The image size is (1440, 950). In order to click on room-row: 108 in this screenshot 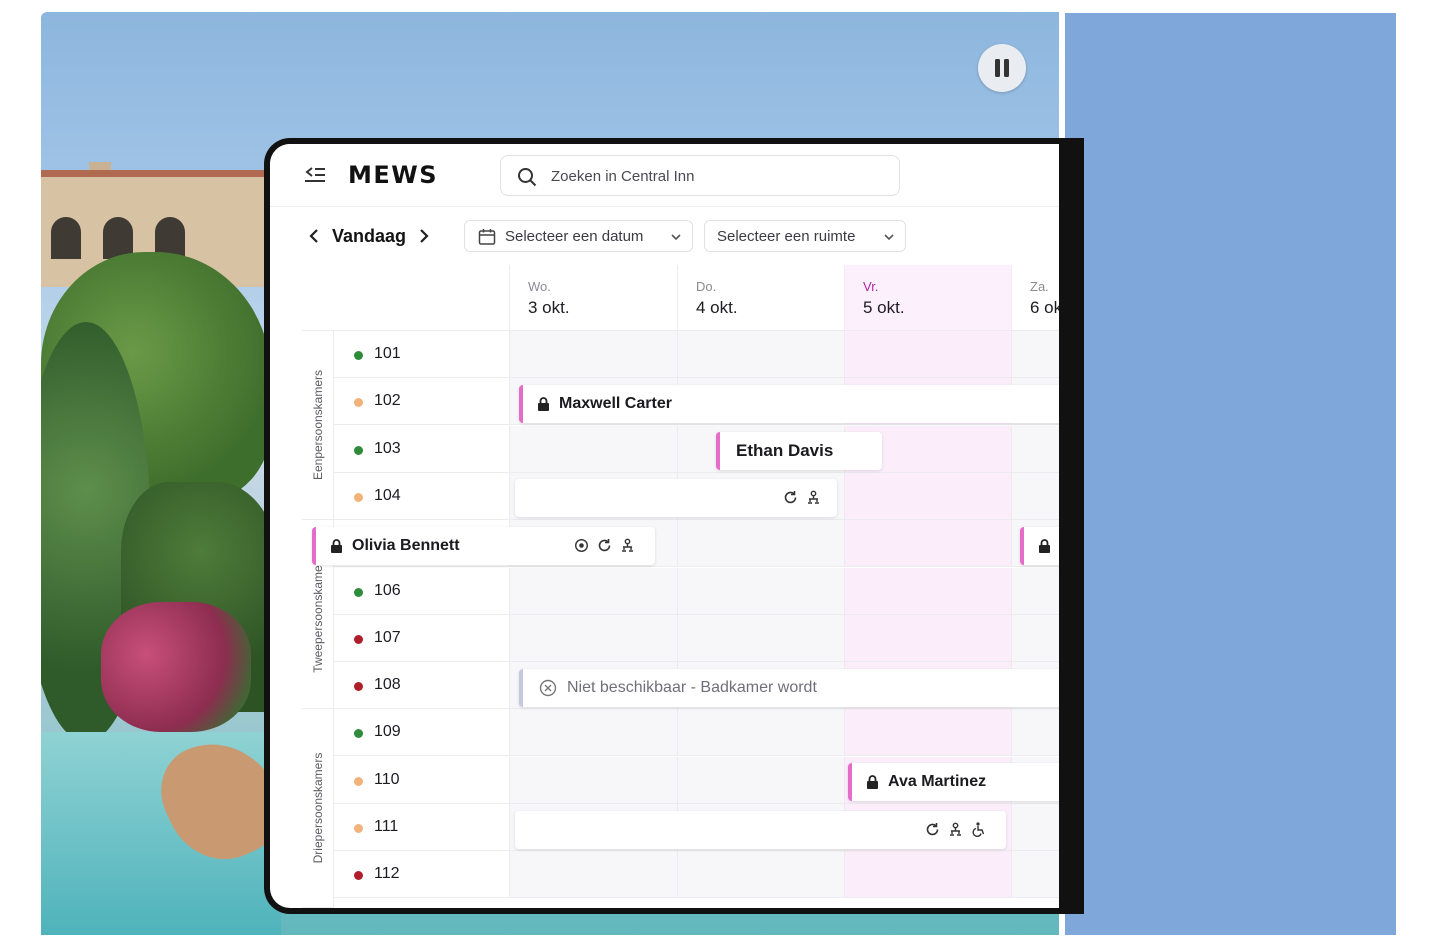, I will do `click(422, 686)`.